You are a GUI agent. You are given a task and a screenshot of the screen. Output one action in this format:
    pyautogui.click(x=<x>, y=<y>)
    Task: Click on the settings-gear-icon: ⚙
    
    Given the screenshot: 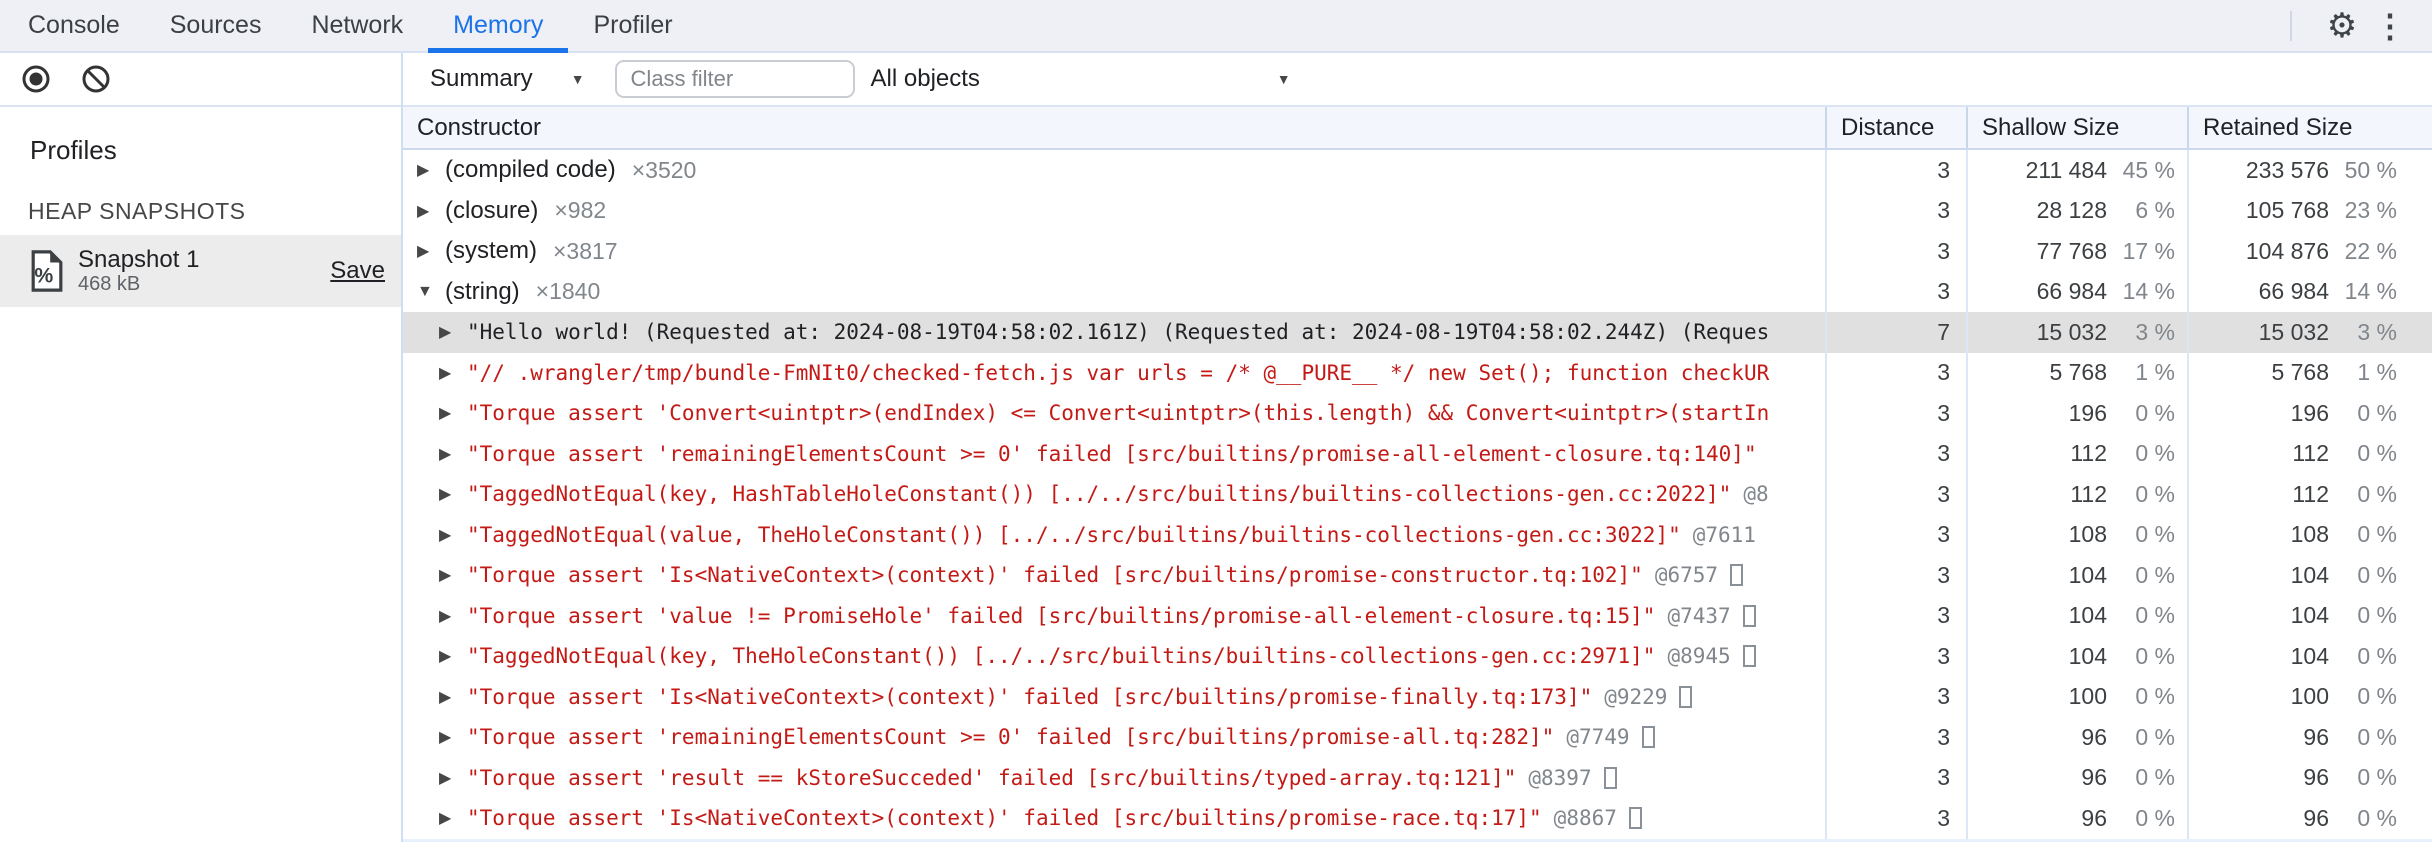 What is the action you would take?
    pyautogui.click(x=2342, y=26)
    